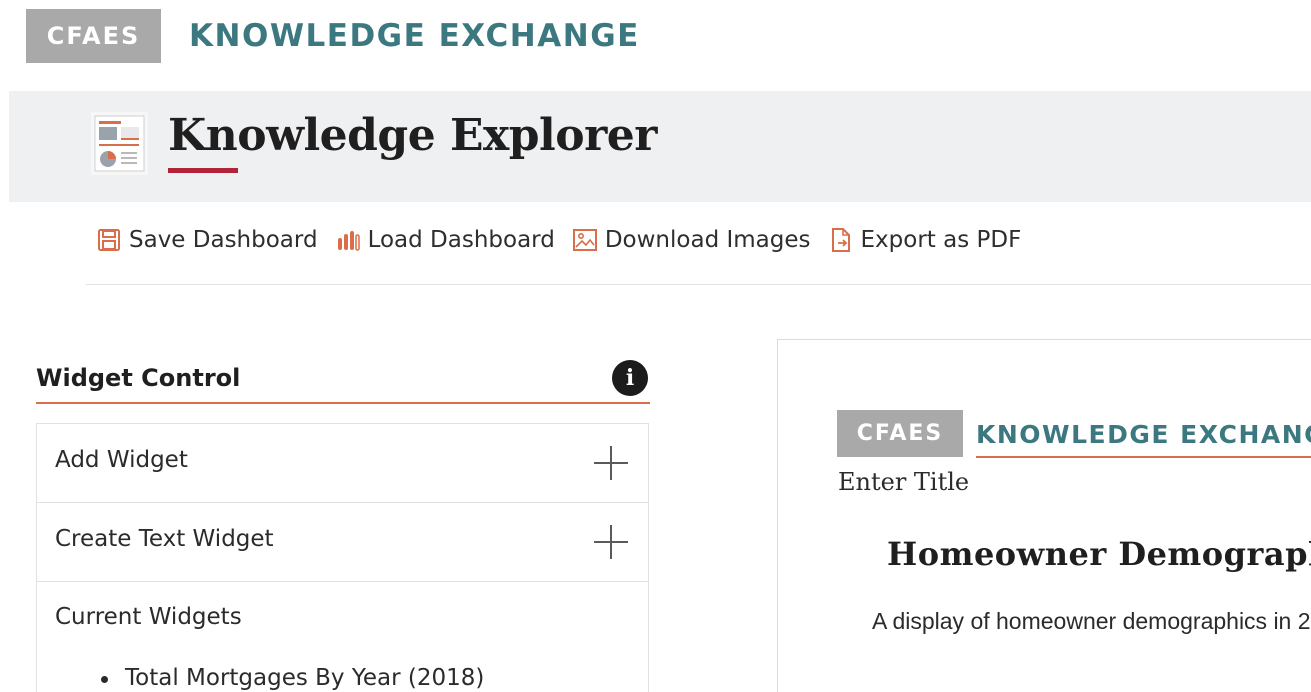  Describe the element at coordinates (584, 240) in the screenshot. I see `image-icon` at that location.